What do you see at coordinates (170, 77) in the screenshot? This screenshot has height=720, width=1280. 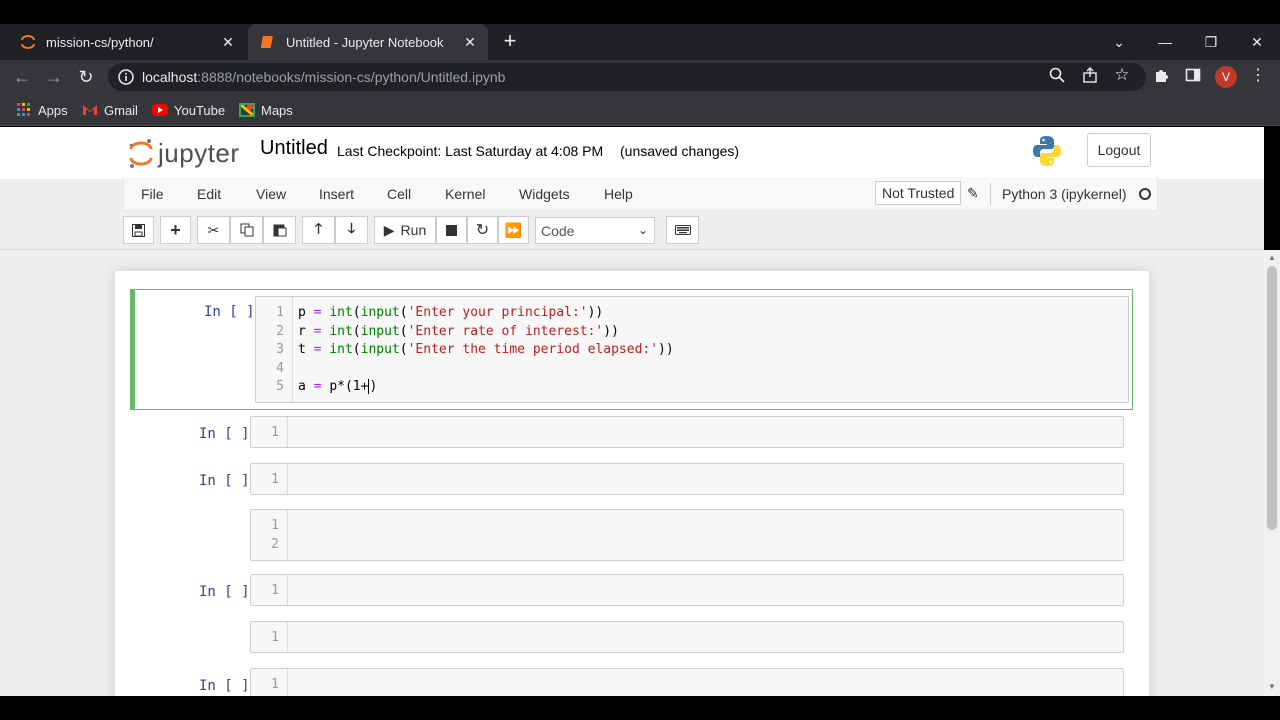 I see `url-host: localhost` at bounding box center [170, 77].